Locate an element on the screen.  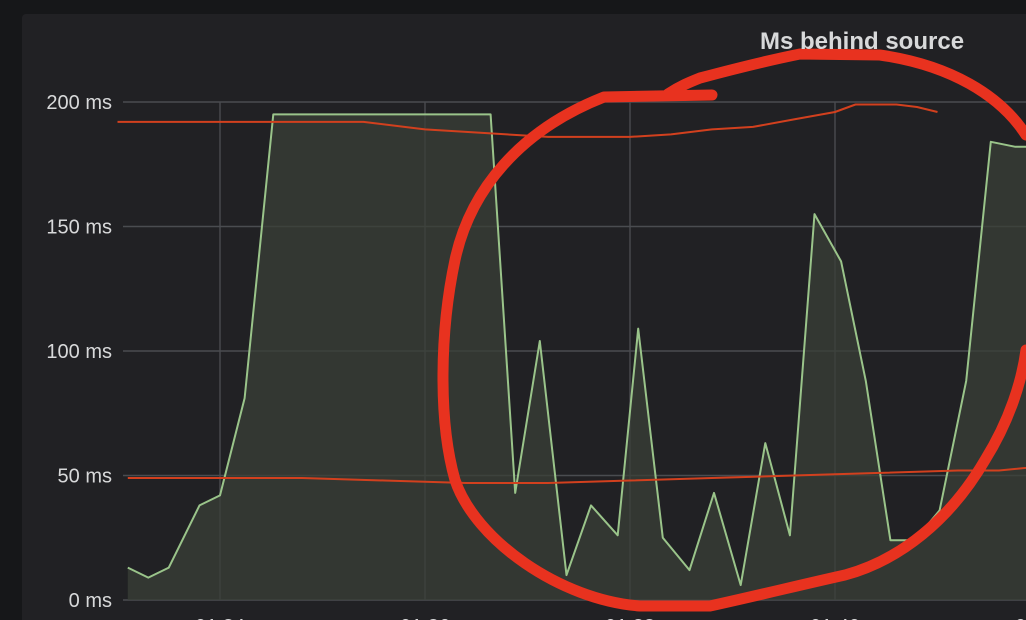
x-tick-label: 01:34 is located at coordinates (220, 618).